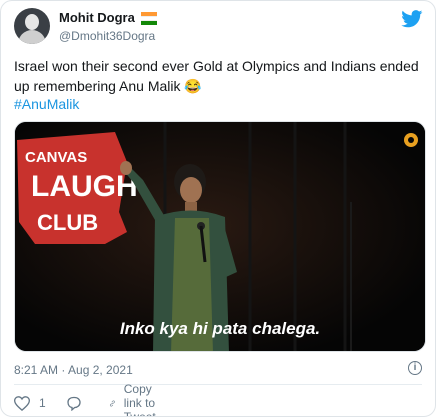 The image size is (436, 417). What do you see at coordinates (97, 17) in the screenshot?
I see `author-name: Mohit Dogra` at bounding box center [97, 17].